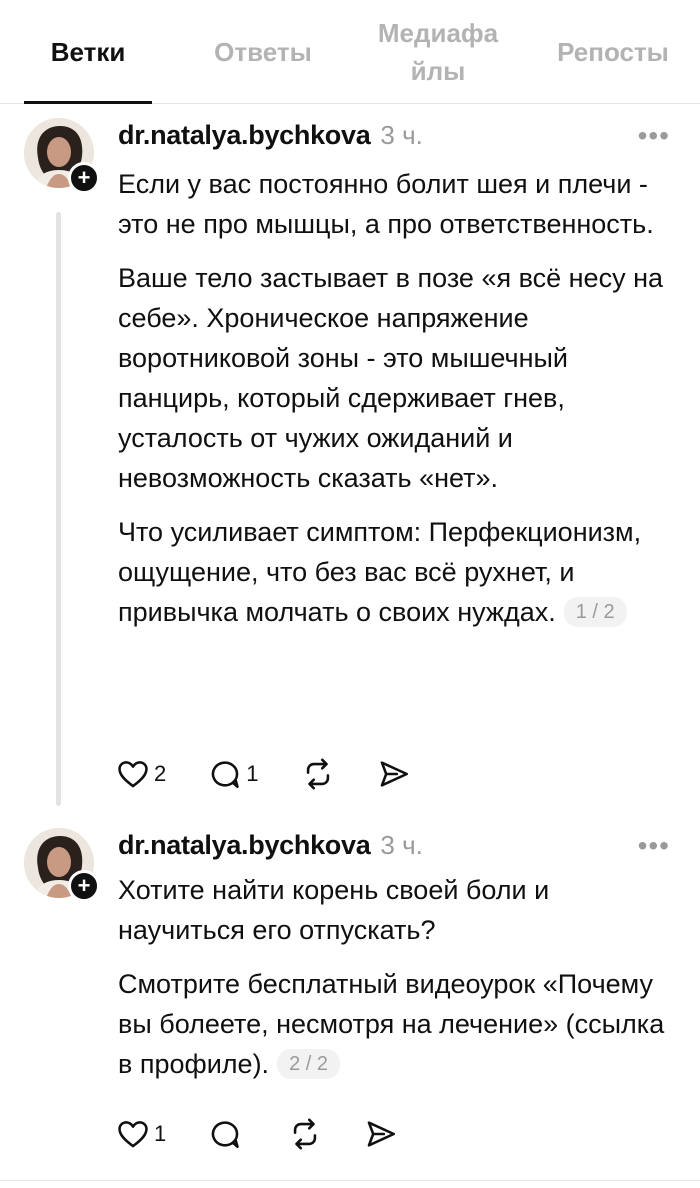 The height and width of the screenshot is (1188, 700). Describe the element at coordinates (88, 52) in the screenshot. I see `tab-threads: Ветки` at that location.